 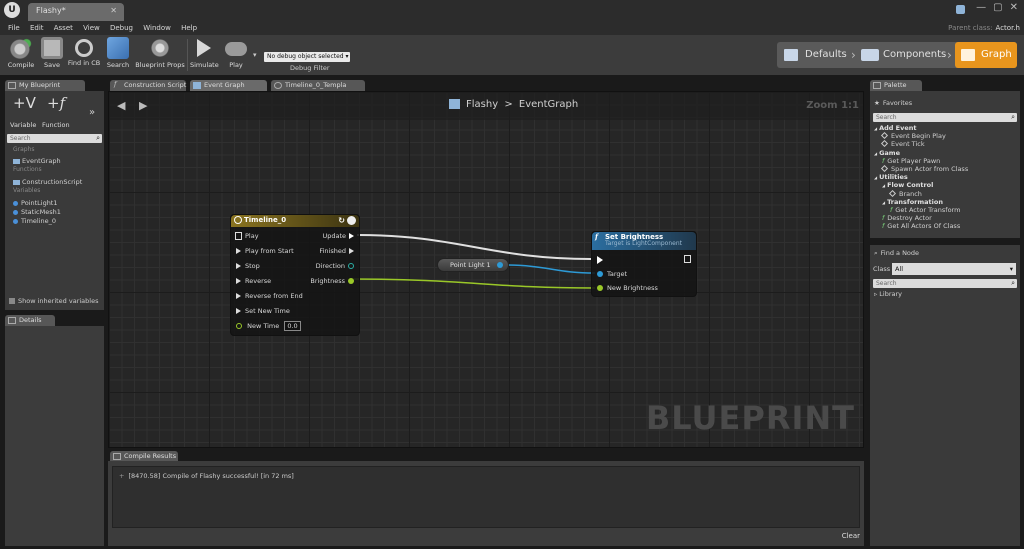 What do you see at coordinates (292, 326) in the screenshot?
I see `new-time-input: 0.0` at bounding box center [292, 326].